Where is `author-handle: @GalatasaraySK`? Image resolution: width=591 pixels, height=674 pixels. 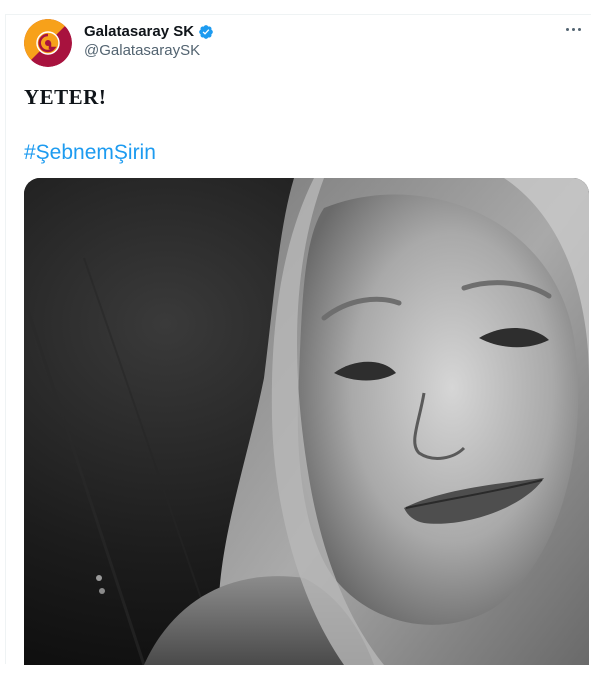 author-handle: @GalatasaraySK is located at coordinates (142, 50).